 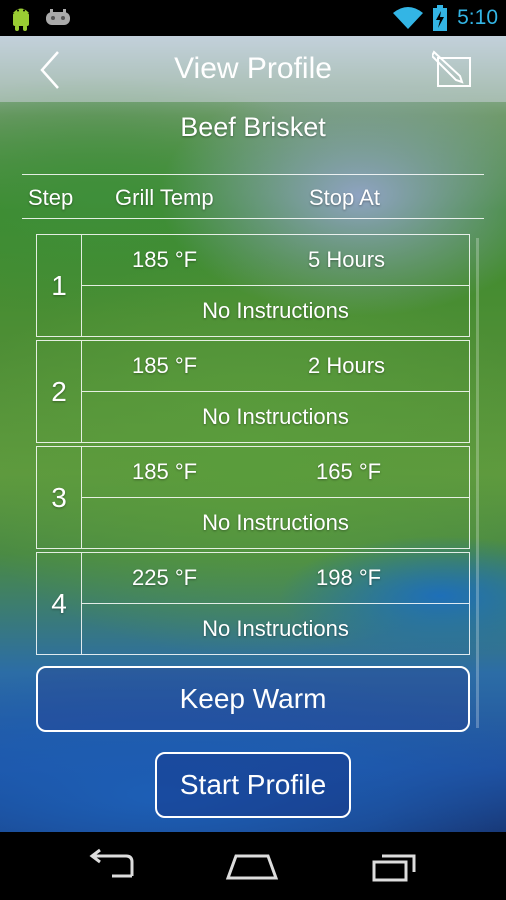 I want to click on step-row: 2 185 °F 2 Hours No Instructions, so click(x=253, y=391).